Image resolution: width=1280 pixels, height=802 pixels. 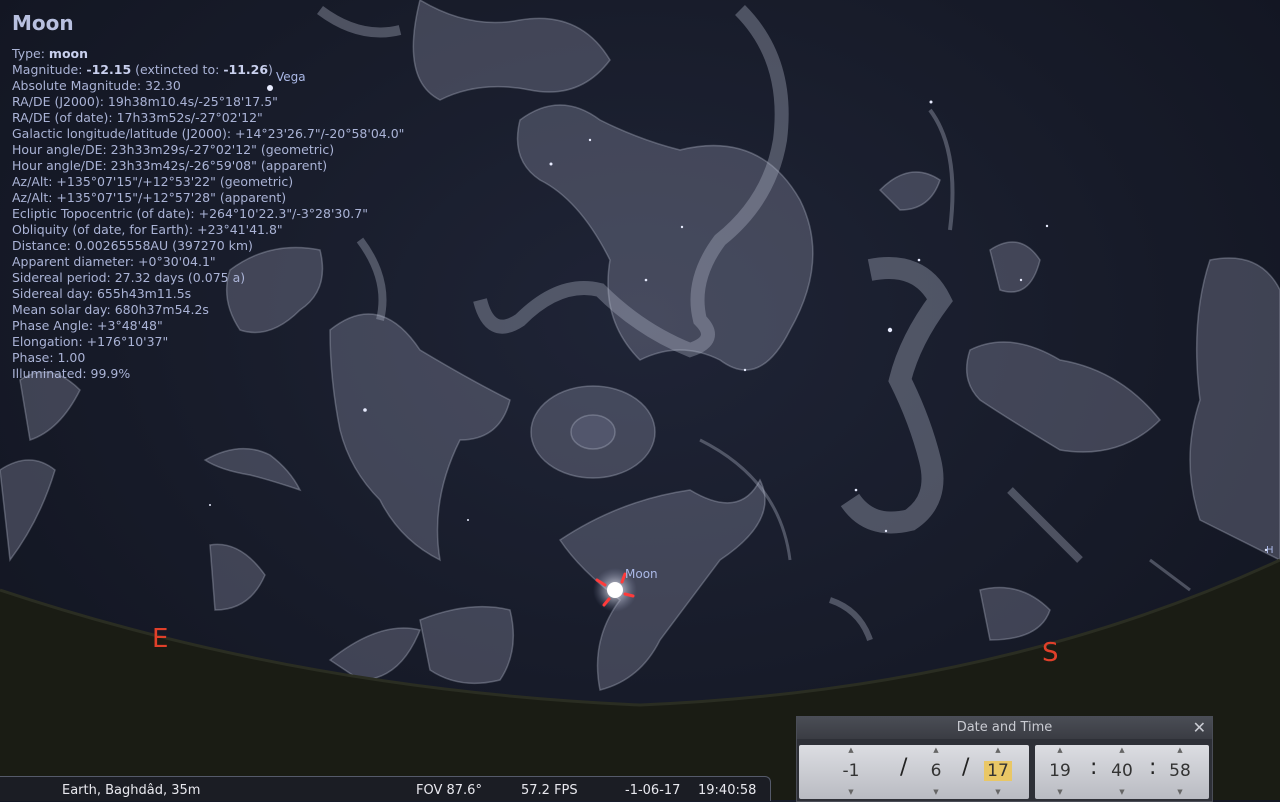 I want to click on year-down-arrow: ▼, so click(x=851, y=792).